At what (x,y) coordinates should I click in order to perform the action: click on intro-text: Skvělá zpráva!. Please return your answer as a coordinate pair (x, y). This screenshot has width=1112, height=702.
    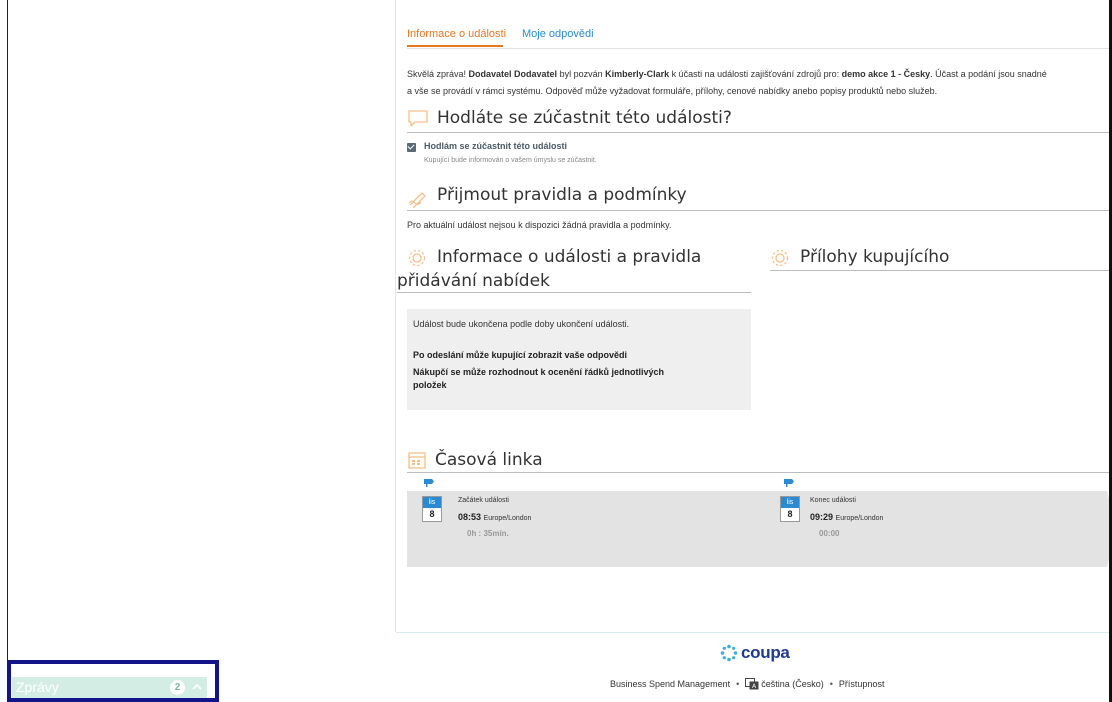
    Looking at the image, I should click on (438, 74).